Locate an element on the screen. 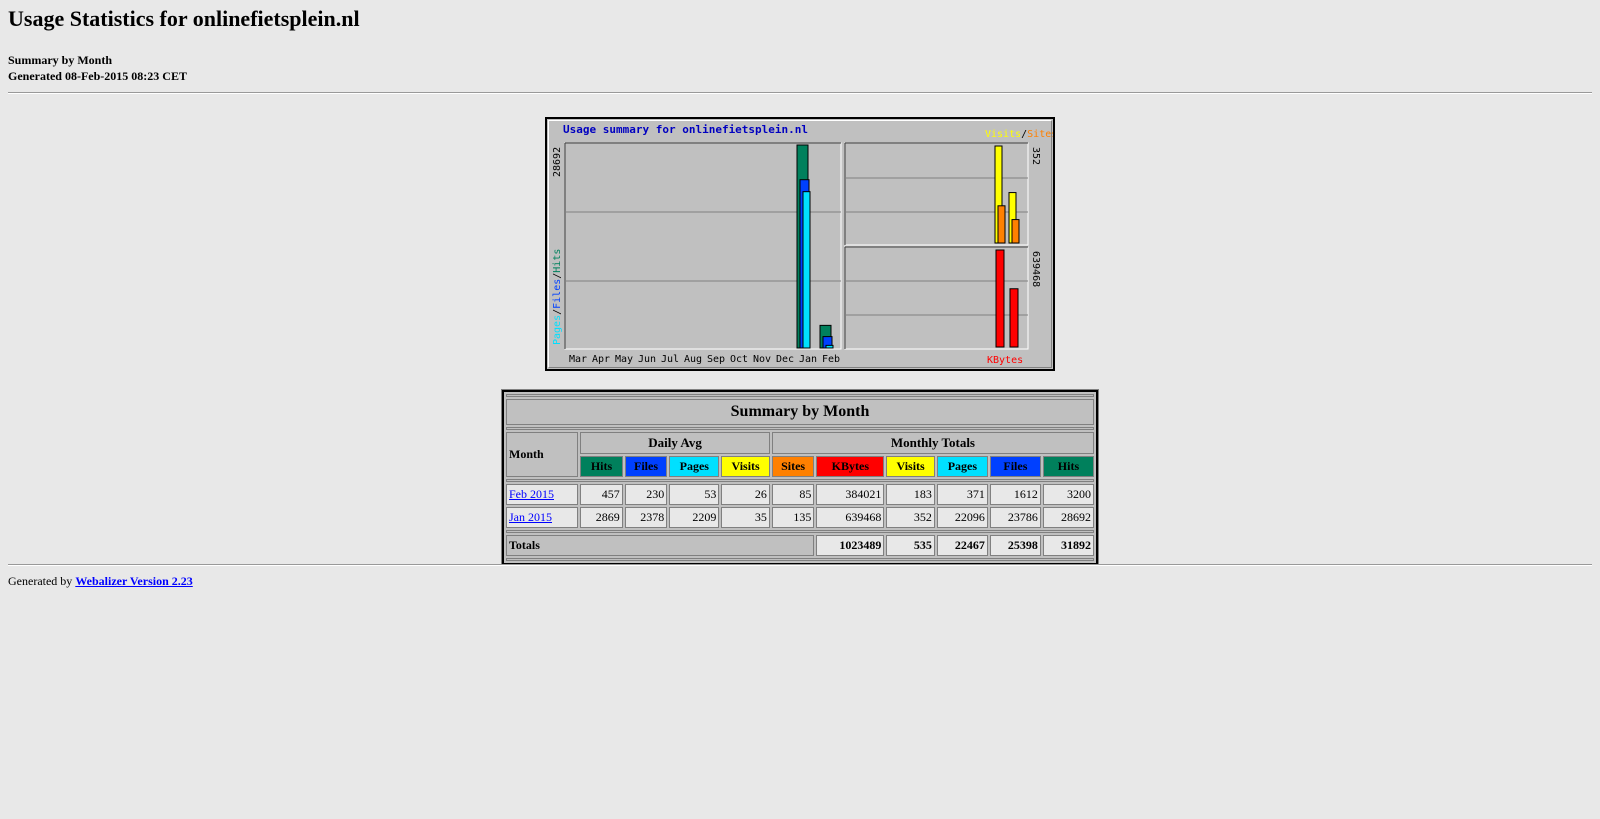 The width and height of the screenshot is (1600, 819). x-axis-label-may: May is located at coordinates (624, 359).